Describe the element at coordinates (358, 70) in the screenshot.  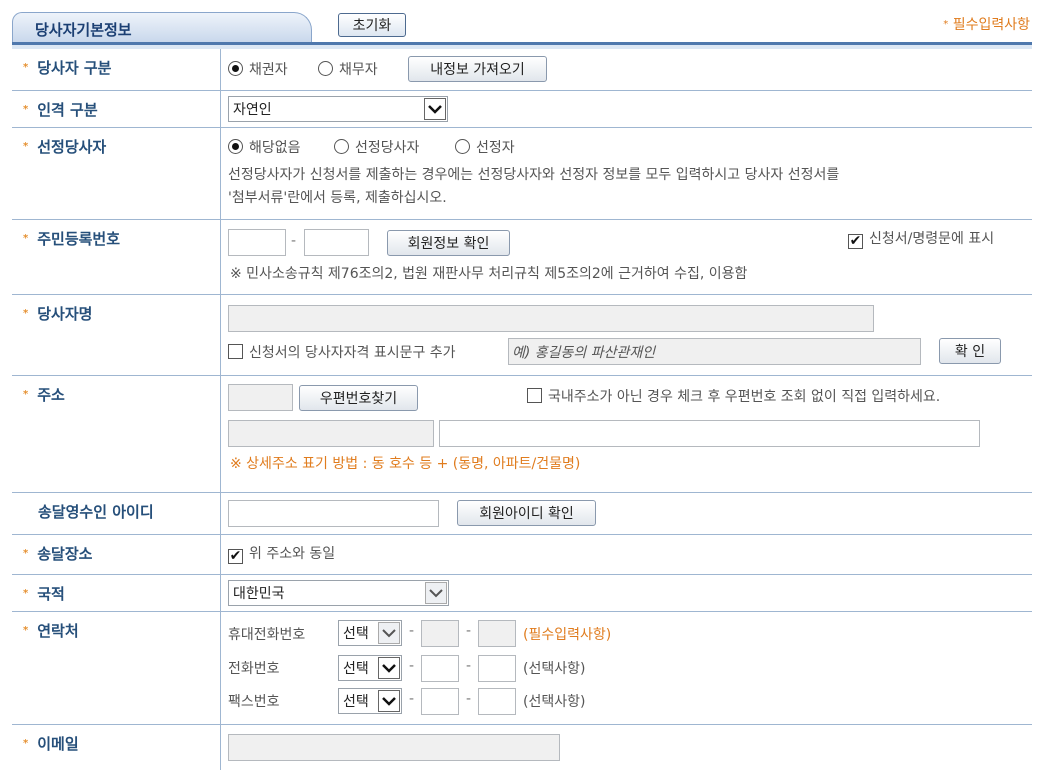
I see `radio-debtor-label: 채무자` at that location.